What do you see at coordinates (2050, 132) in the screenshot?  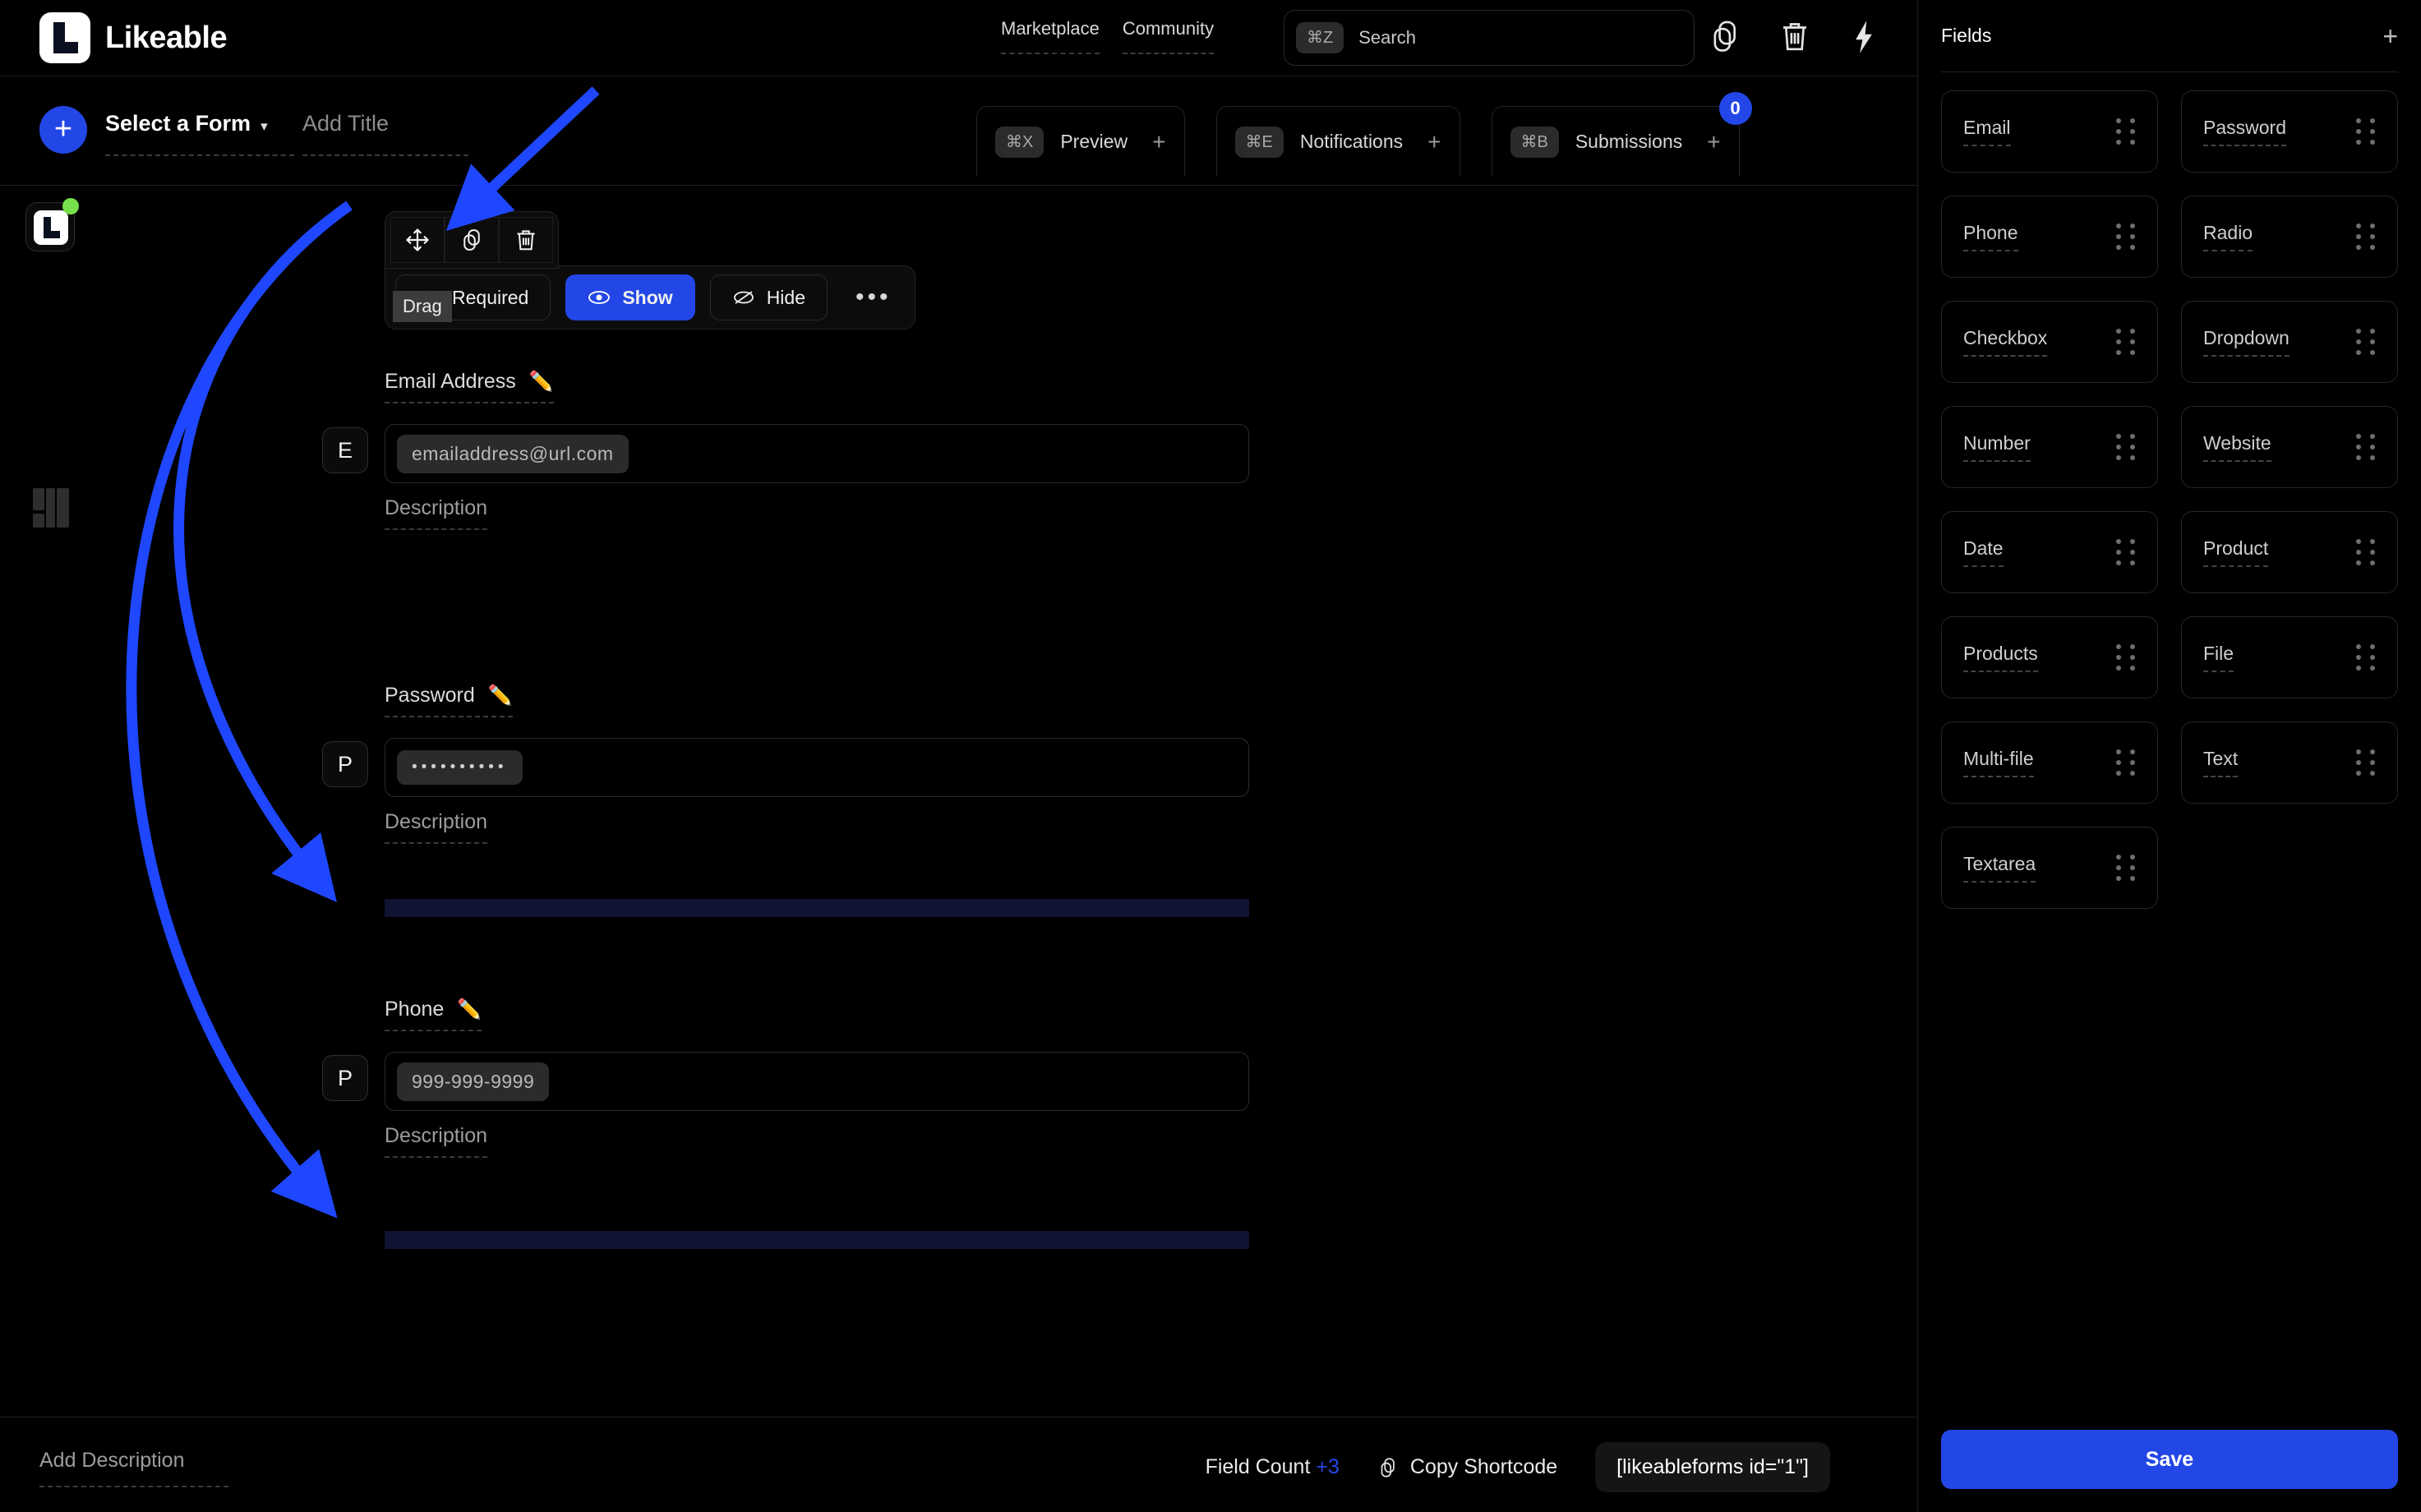 I see `field-card-email: Email` at bounding box center [2050, 132].